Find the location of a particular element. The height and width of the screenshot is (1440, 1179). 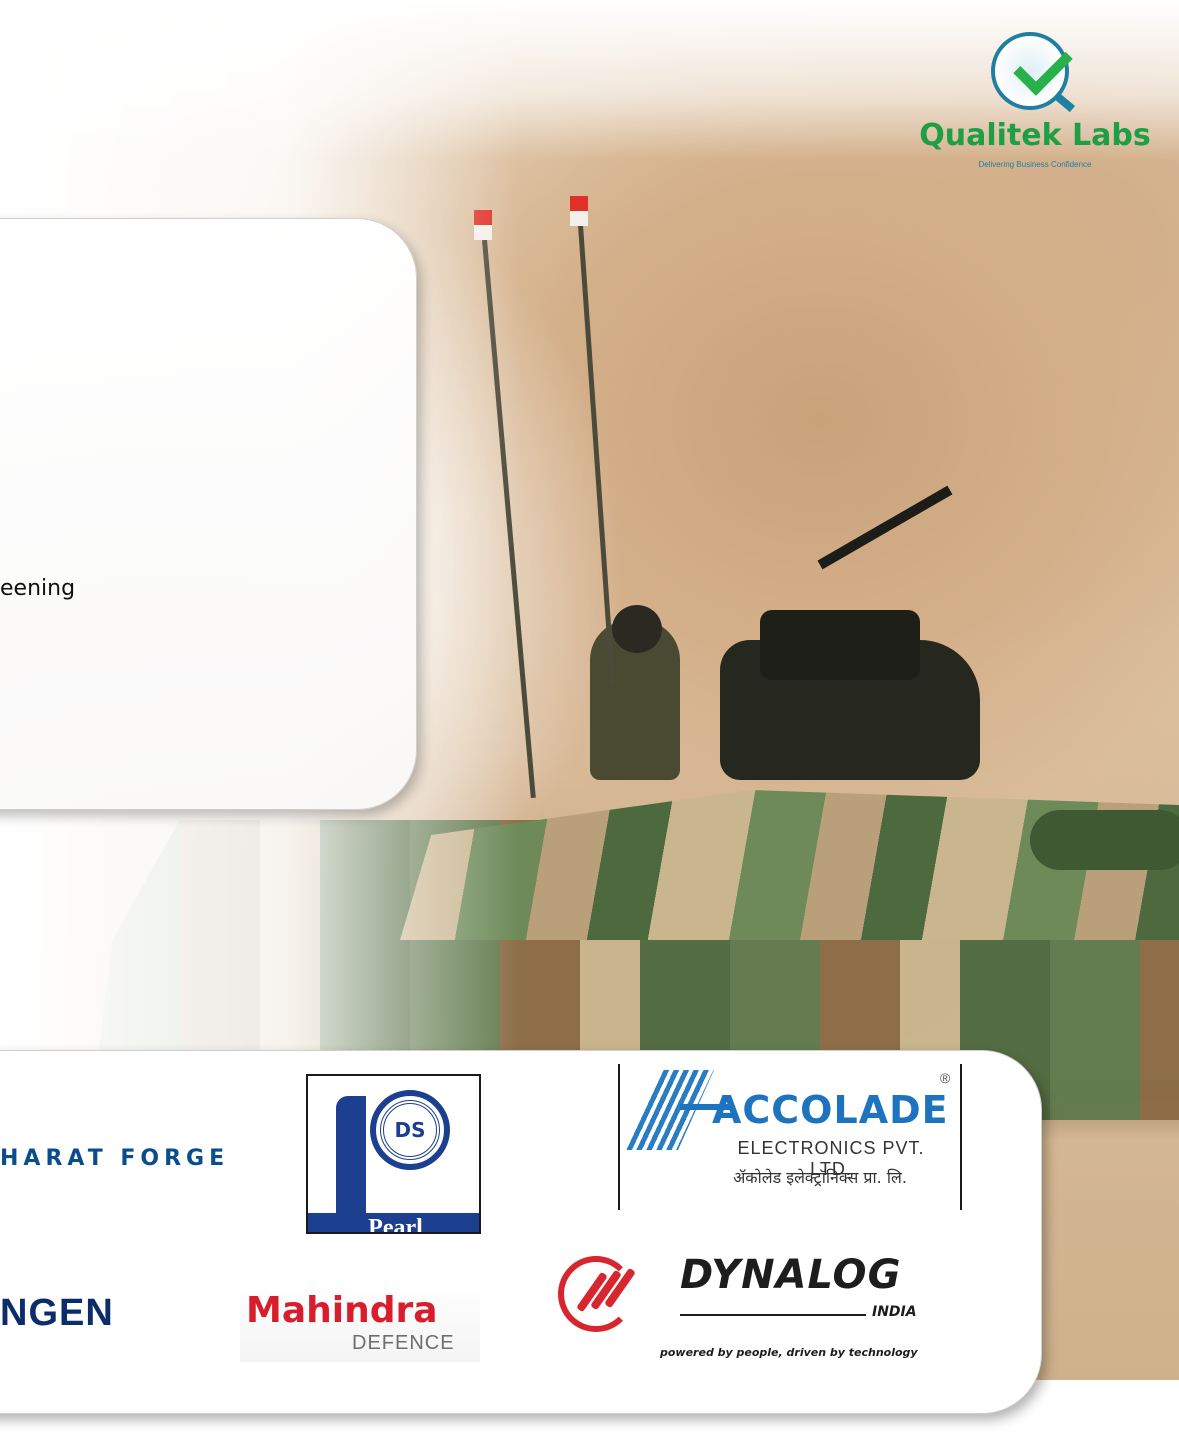

ngen-logo: NGEN is located at coordinates (57, 1313).